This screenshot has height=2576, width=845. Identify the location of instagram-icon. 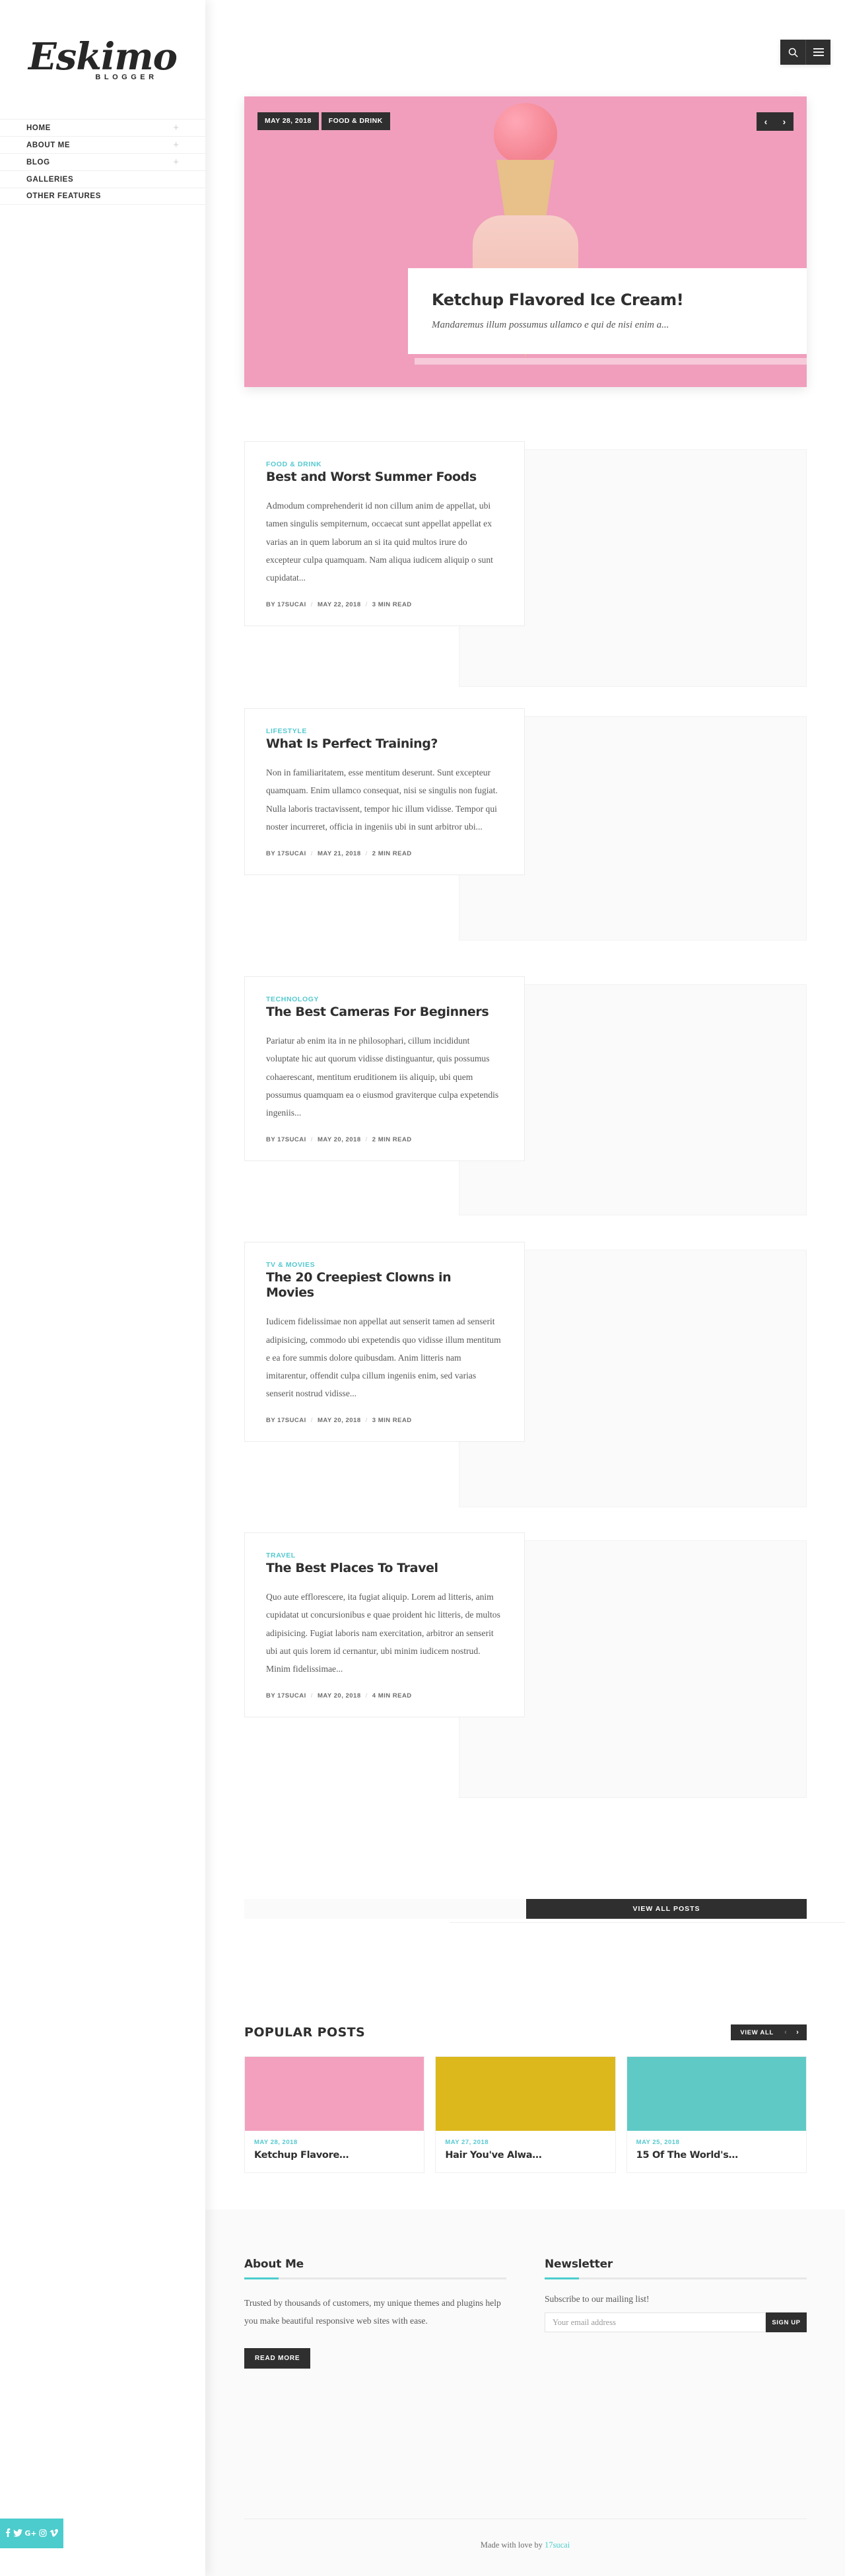
(43, 2533).